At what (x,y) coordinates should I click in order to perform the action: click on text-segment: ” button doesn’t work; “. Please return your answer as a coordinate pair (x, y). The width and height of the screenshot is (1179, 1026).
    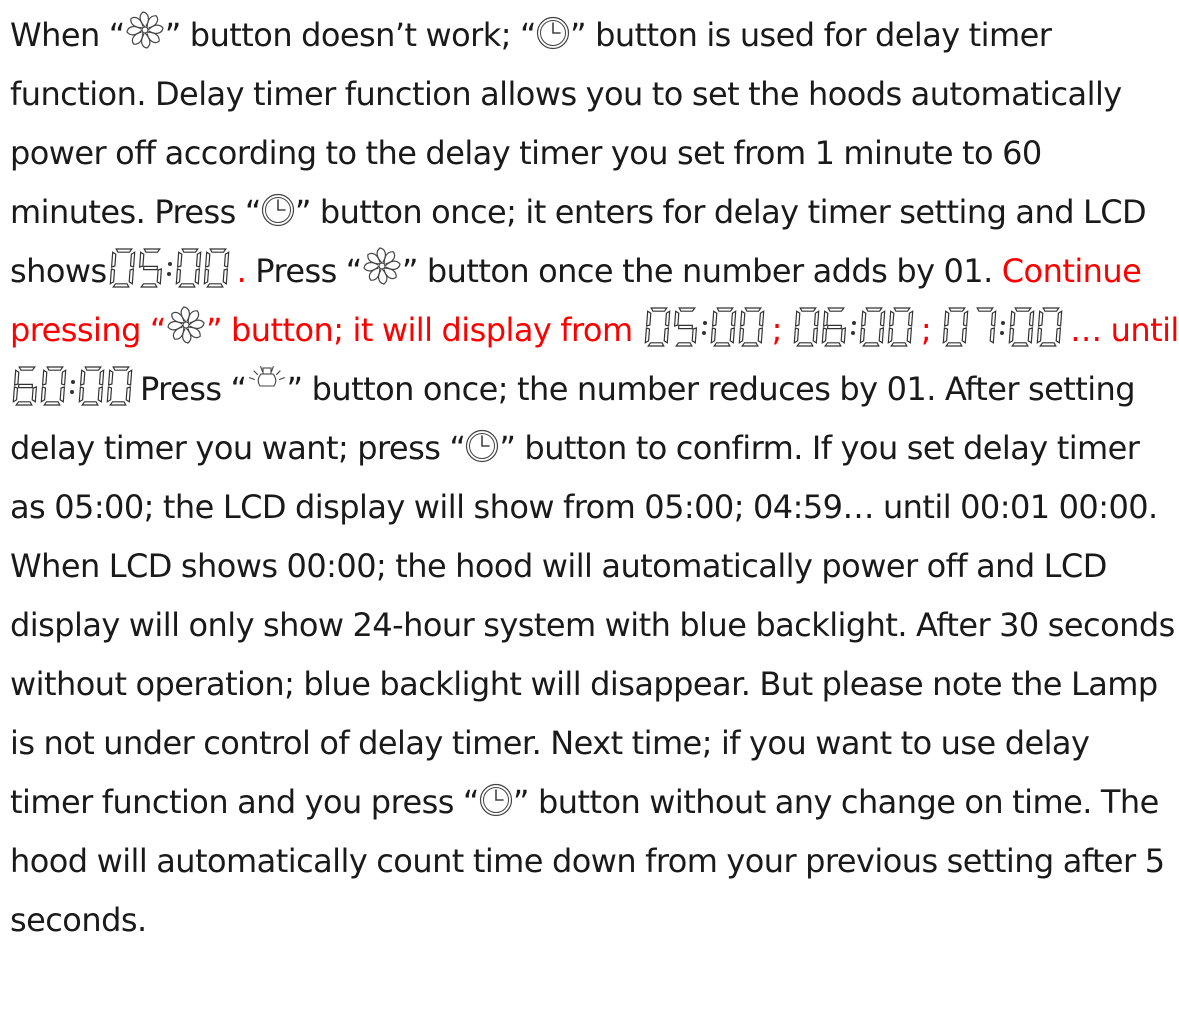
    Looking at the image, I should click on (350, 35).